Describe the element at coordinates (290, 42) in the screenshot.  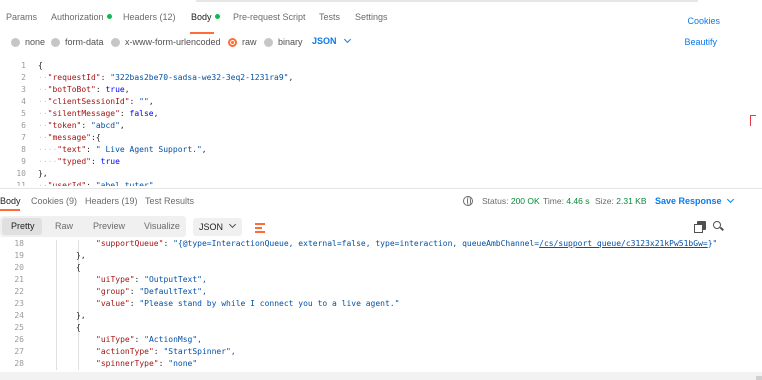
I see `radio-binary-label: binary` at that location.